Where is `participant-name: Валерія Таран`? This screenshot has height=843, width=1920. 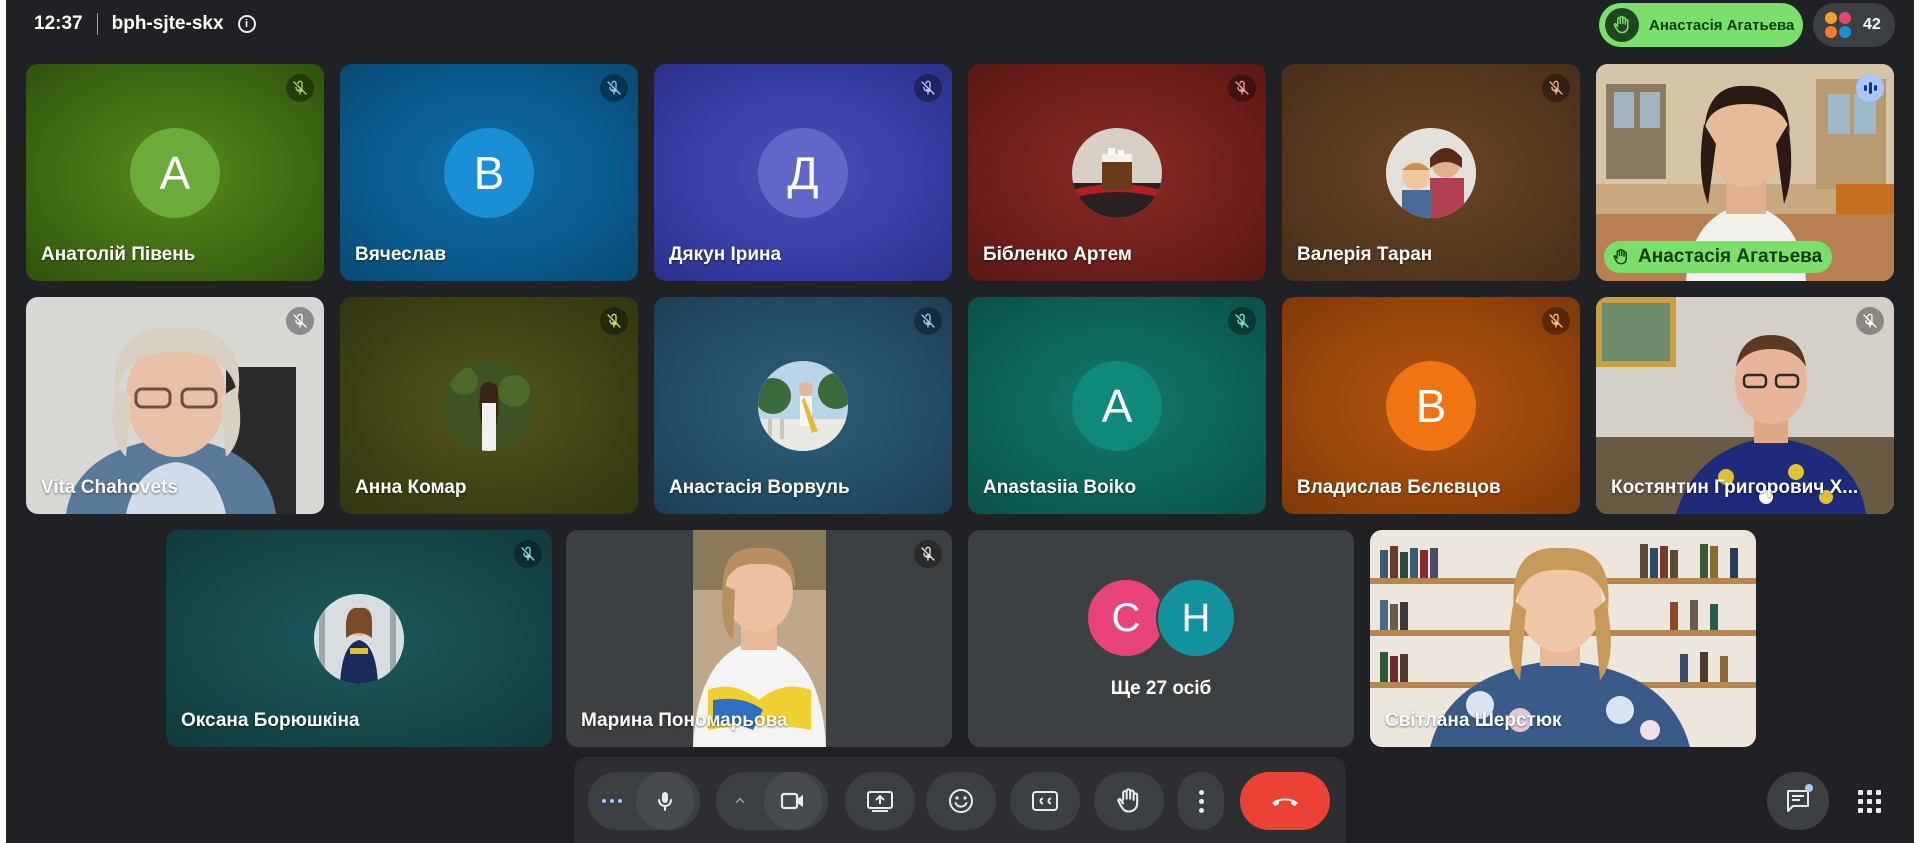
participant-name: Валерія Таран is located at coordinates (1365, 254).